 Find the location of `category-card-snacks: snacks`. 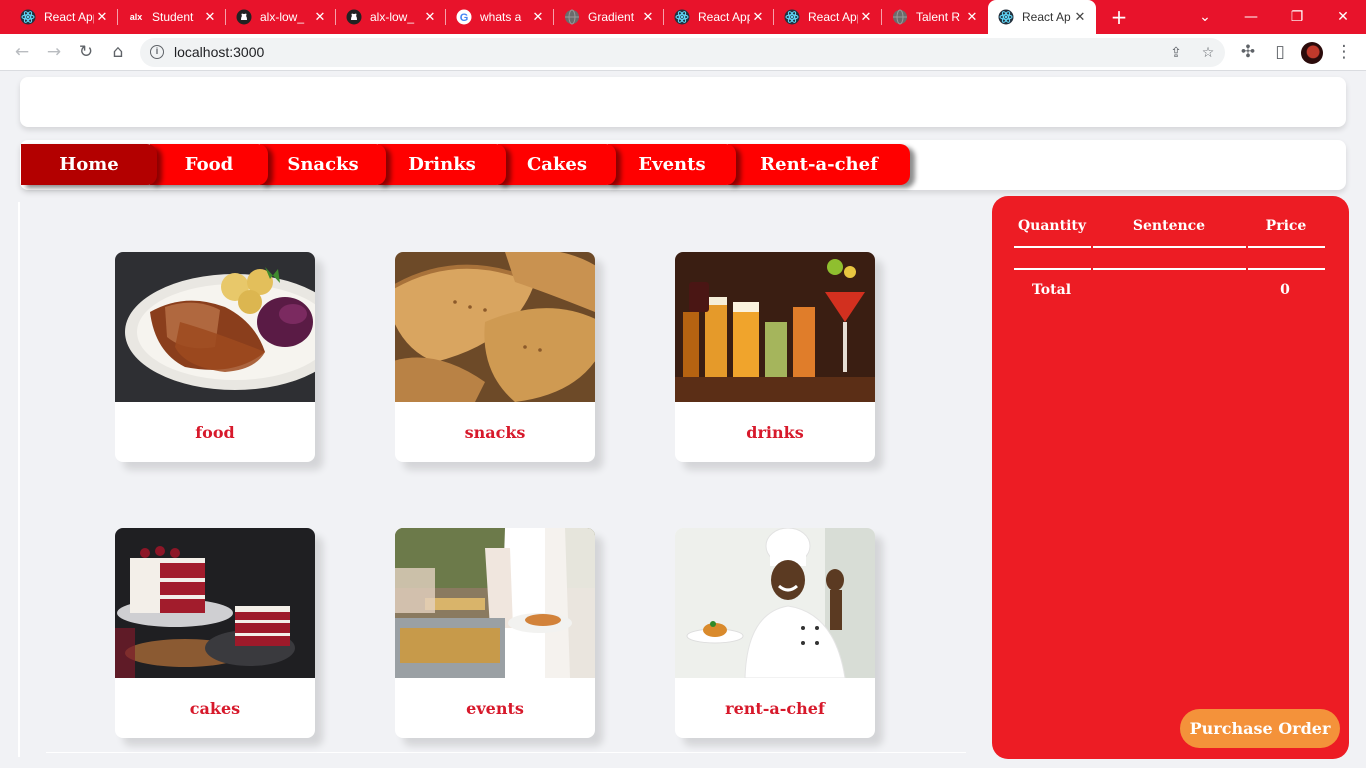

category-card-snacks: snacks is located at coordinates (495, 357).